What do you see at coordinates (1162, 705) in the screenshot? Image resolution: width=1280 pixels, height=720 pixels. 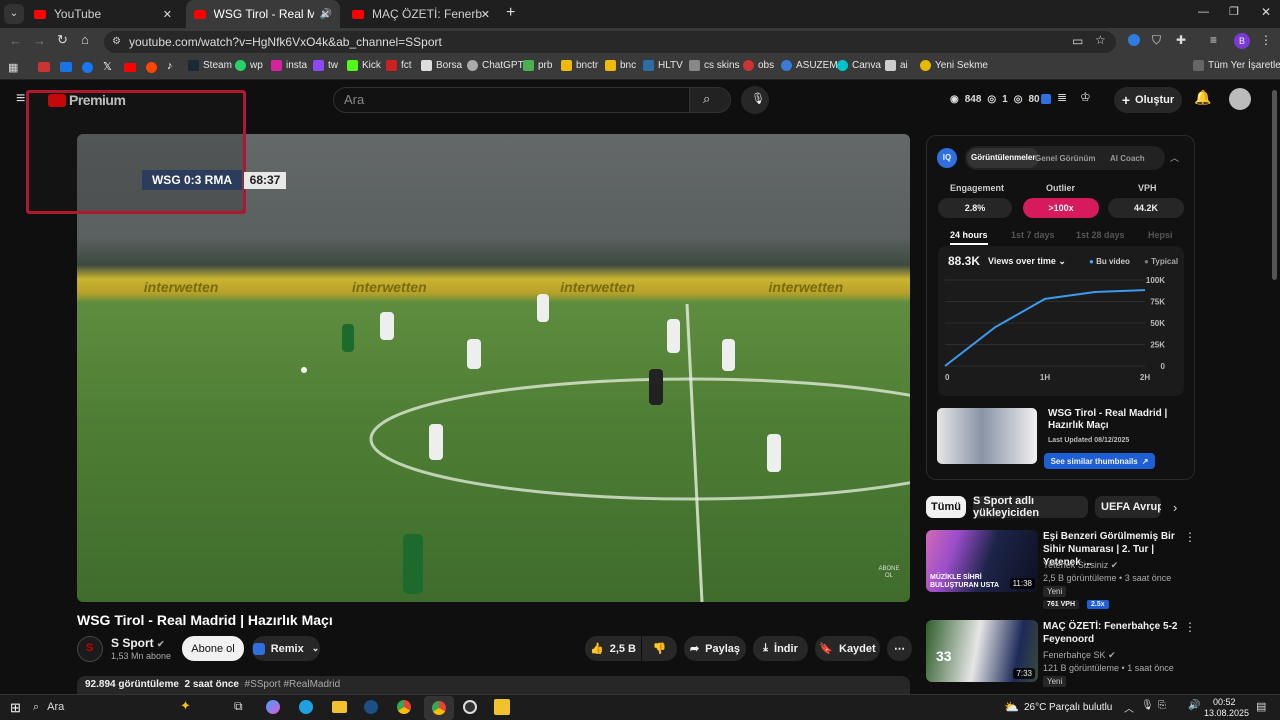 I see `network-icon: ⎘` at bounding box center [1162, 705].